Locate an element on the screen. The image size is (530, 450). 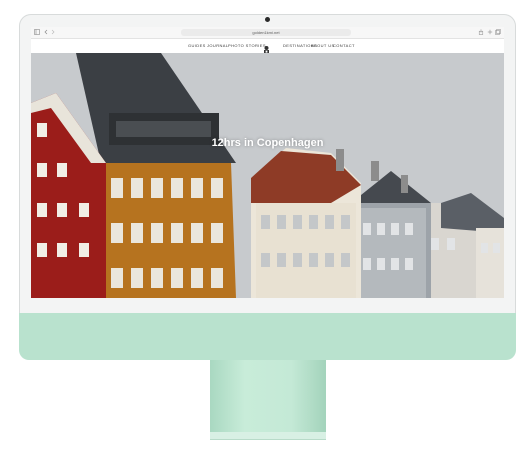
nav-item-guides: GUIDES is located at coordinates (197, 46).